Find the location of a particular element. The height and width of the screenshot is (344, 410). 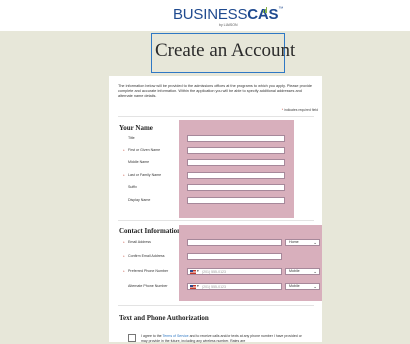

page-title-box: Create an Account is located at coordinates (223, 53).